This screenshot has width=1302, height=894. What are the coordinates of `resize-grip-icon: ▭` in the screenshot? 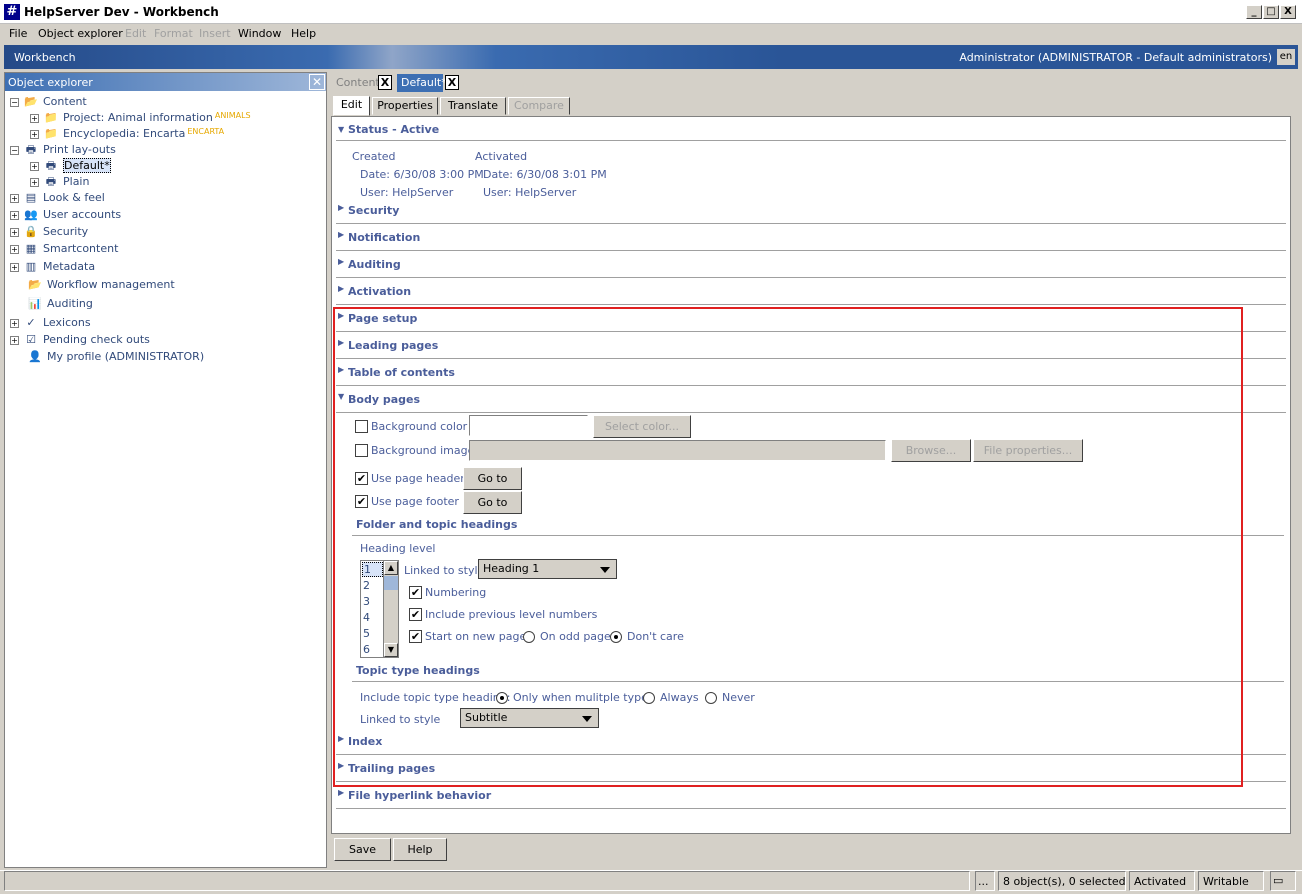 It's located at (1283, 881).